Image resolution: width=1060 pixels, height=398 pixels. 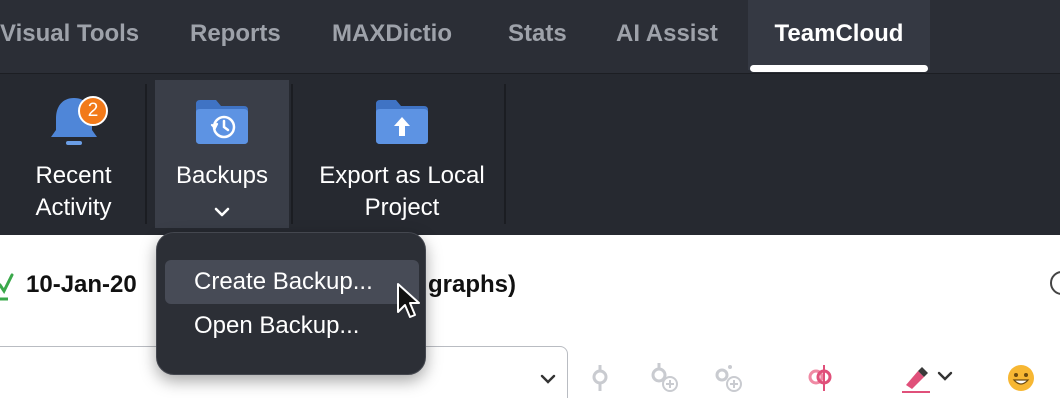 What do you see at coordinates (73, 207) in the screenshot?
I see `label-line: Activity` at bounding box center [73, 207].